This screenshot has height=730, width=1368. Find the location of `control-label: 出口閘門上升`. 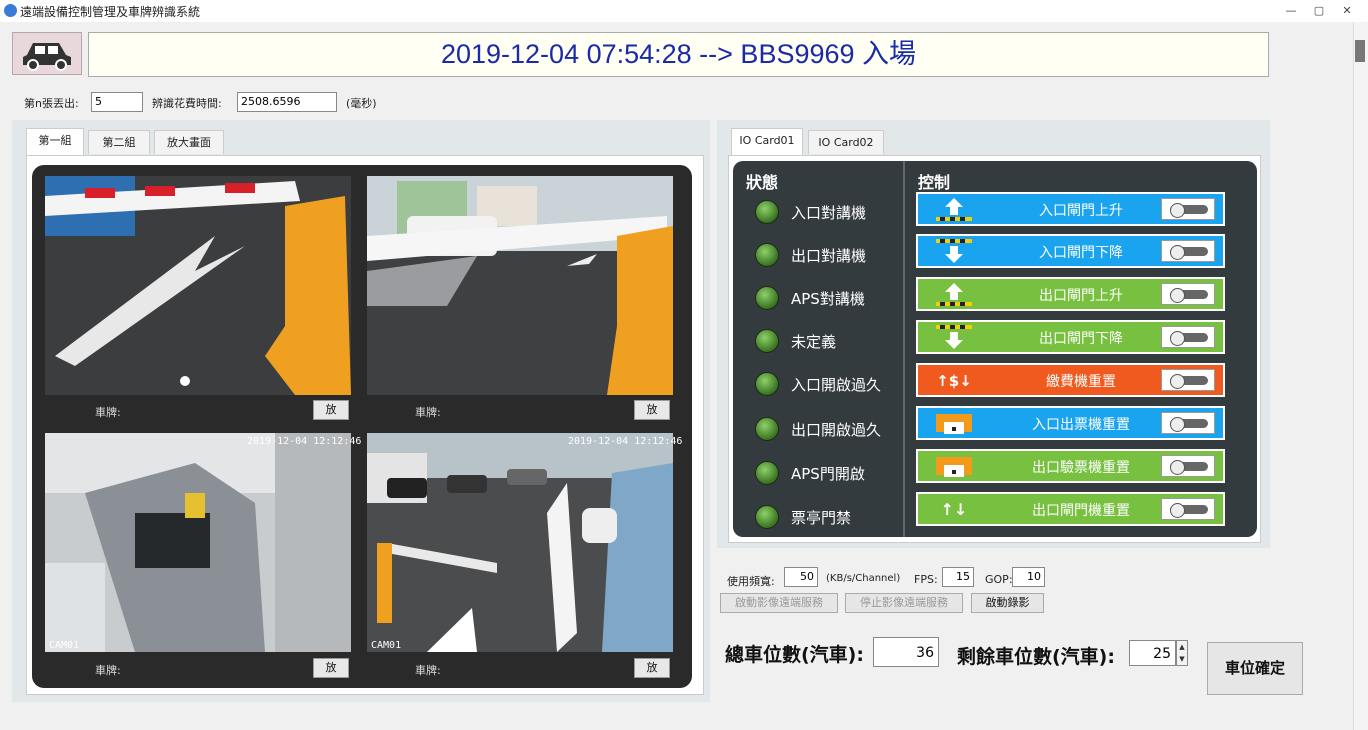

control-label: 出口閘門上升 is located at coordinates (1081, 296).